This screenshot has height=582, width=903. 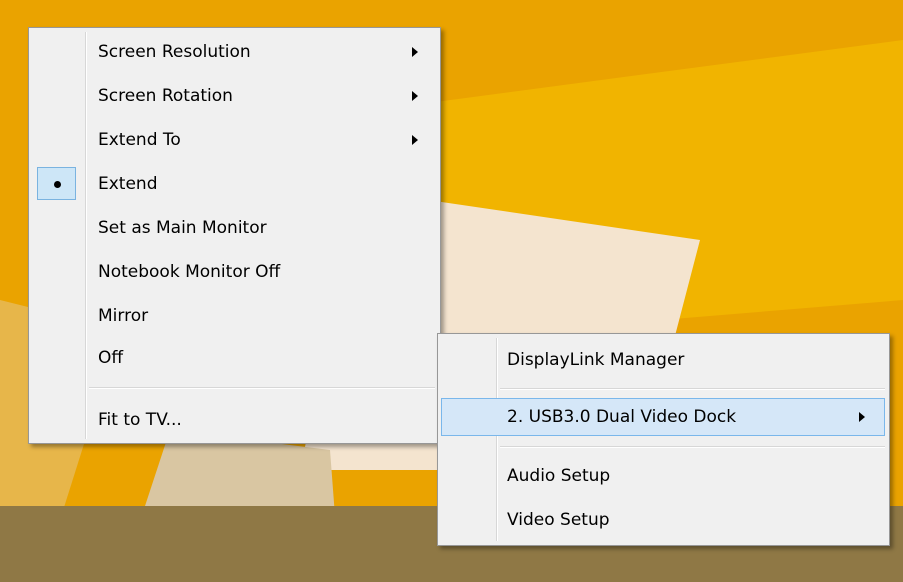 I want to click on menu-item-label: Screen Resolution, so click(x=174, y=52).